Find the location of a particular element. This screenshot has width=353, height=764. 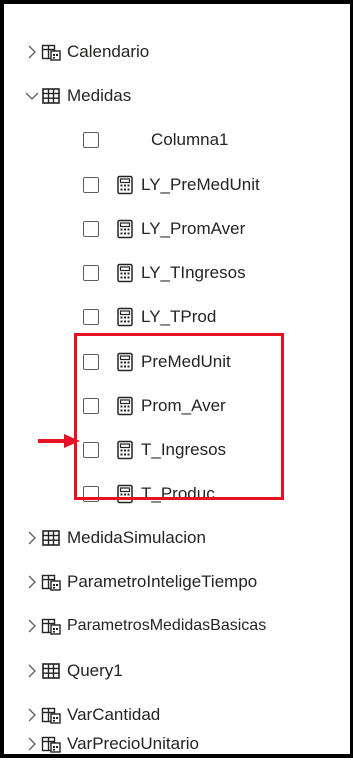

table-row-varpreciounitario: VarPrecioUnitario is located at coordinates (177, 744).